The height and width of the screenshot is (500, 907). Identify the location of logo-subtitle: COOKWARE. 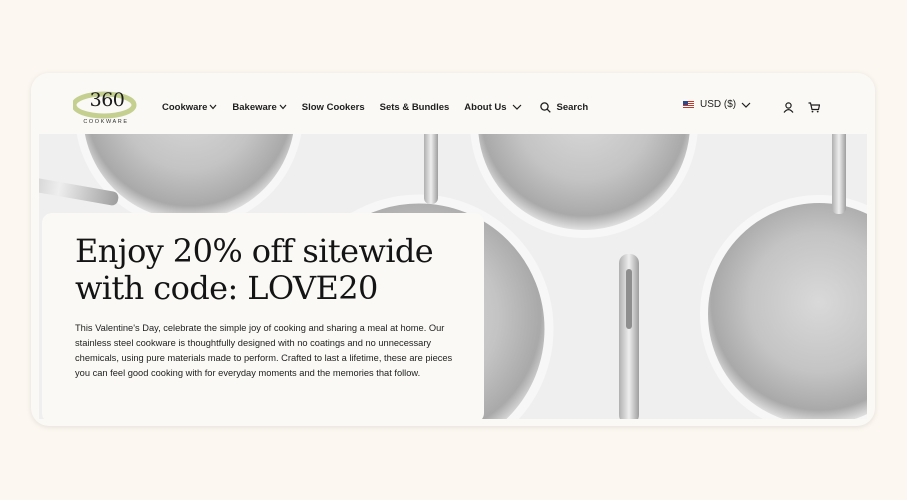
(106, 122).